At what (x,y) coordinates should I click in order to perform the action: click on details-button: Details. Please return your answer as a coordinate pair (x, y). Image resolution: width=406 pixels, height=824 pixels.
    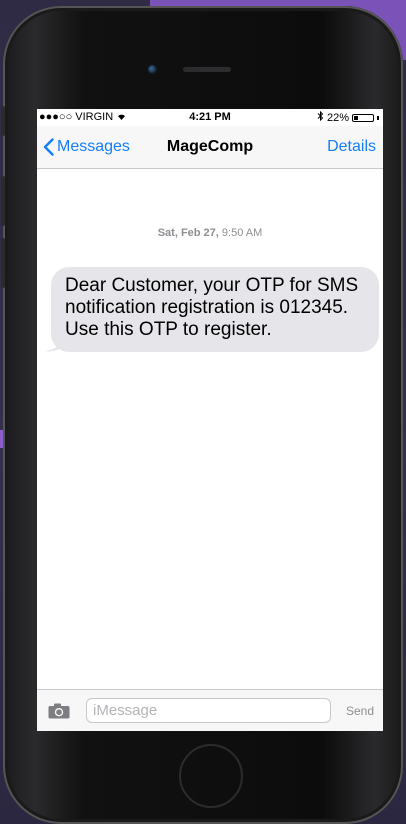
    Looking at the image, I should click on (351, 147).